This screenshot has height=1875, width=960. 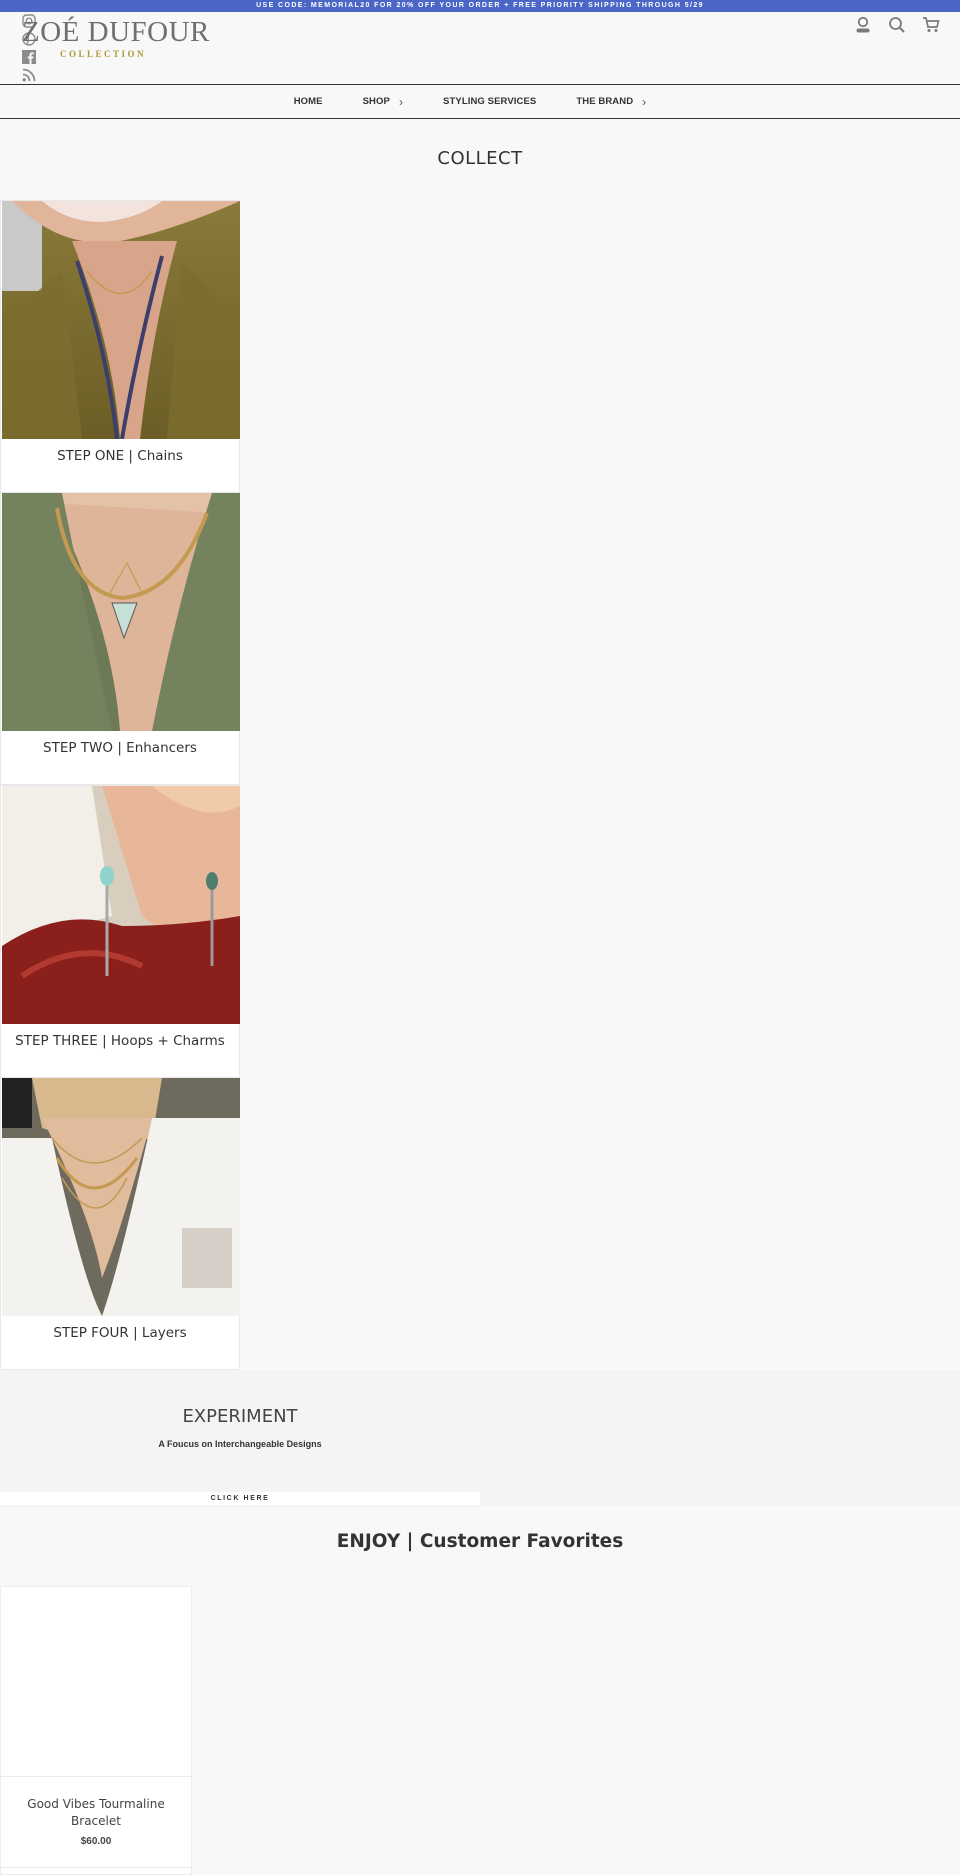 I want to click on collection-card-hoops-charms: STEP THREE | Hoops + Charms, so click(x=120, y=931).